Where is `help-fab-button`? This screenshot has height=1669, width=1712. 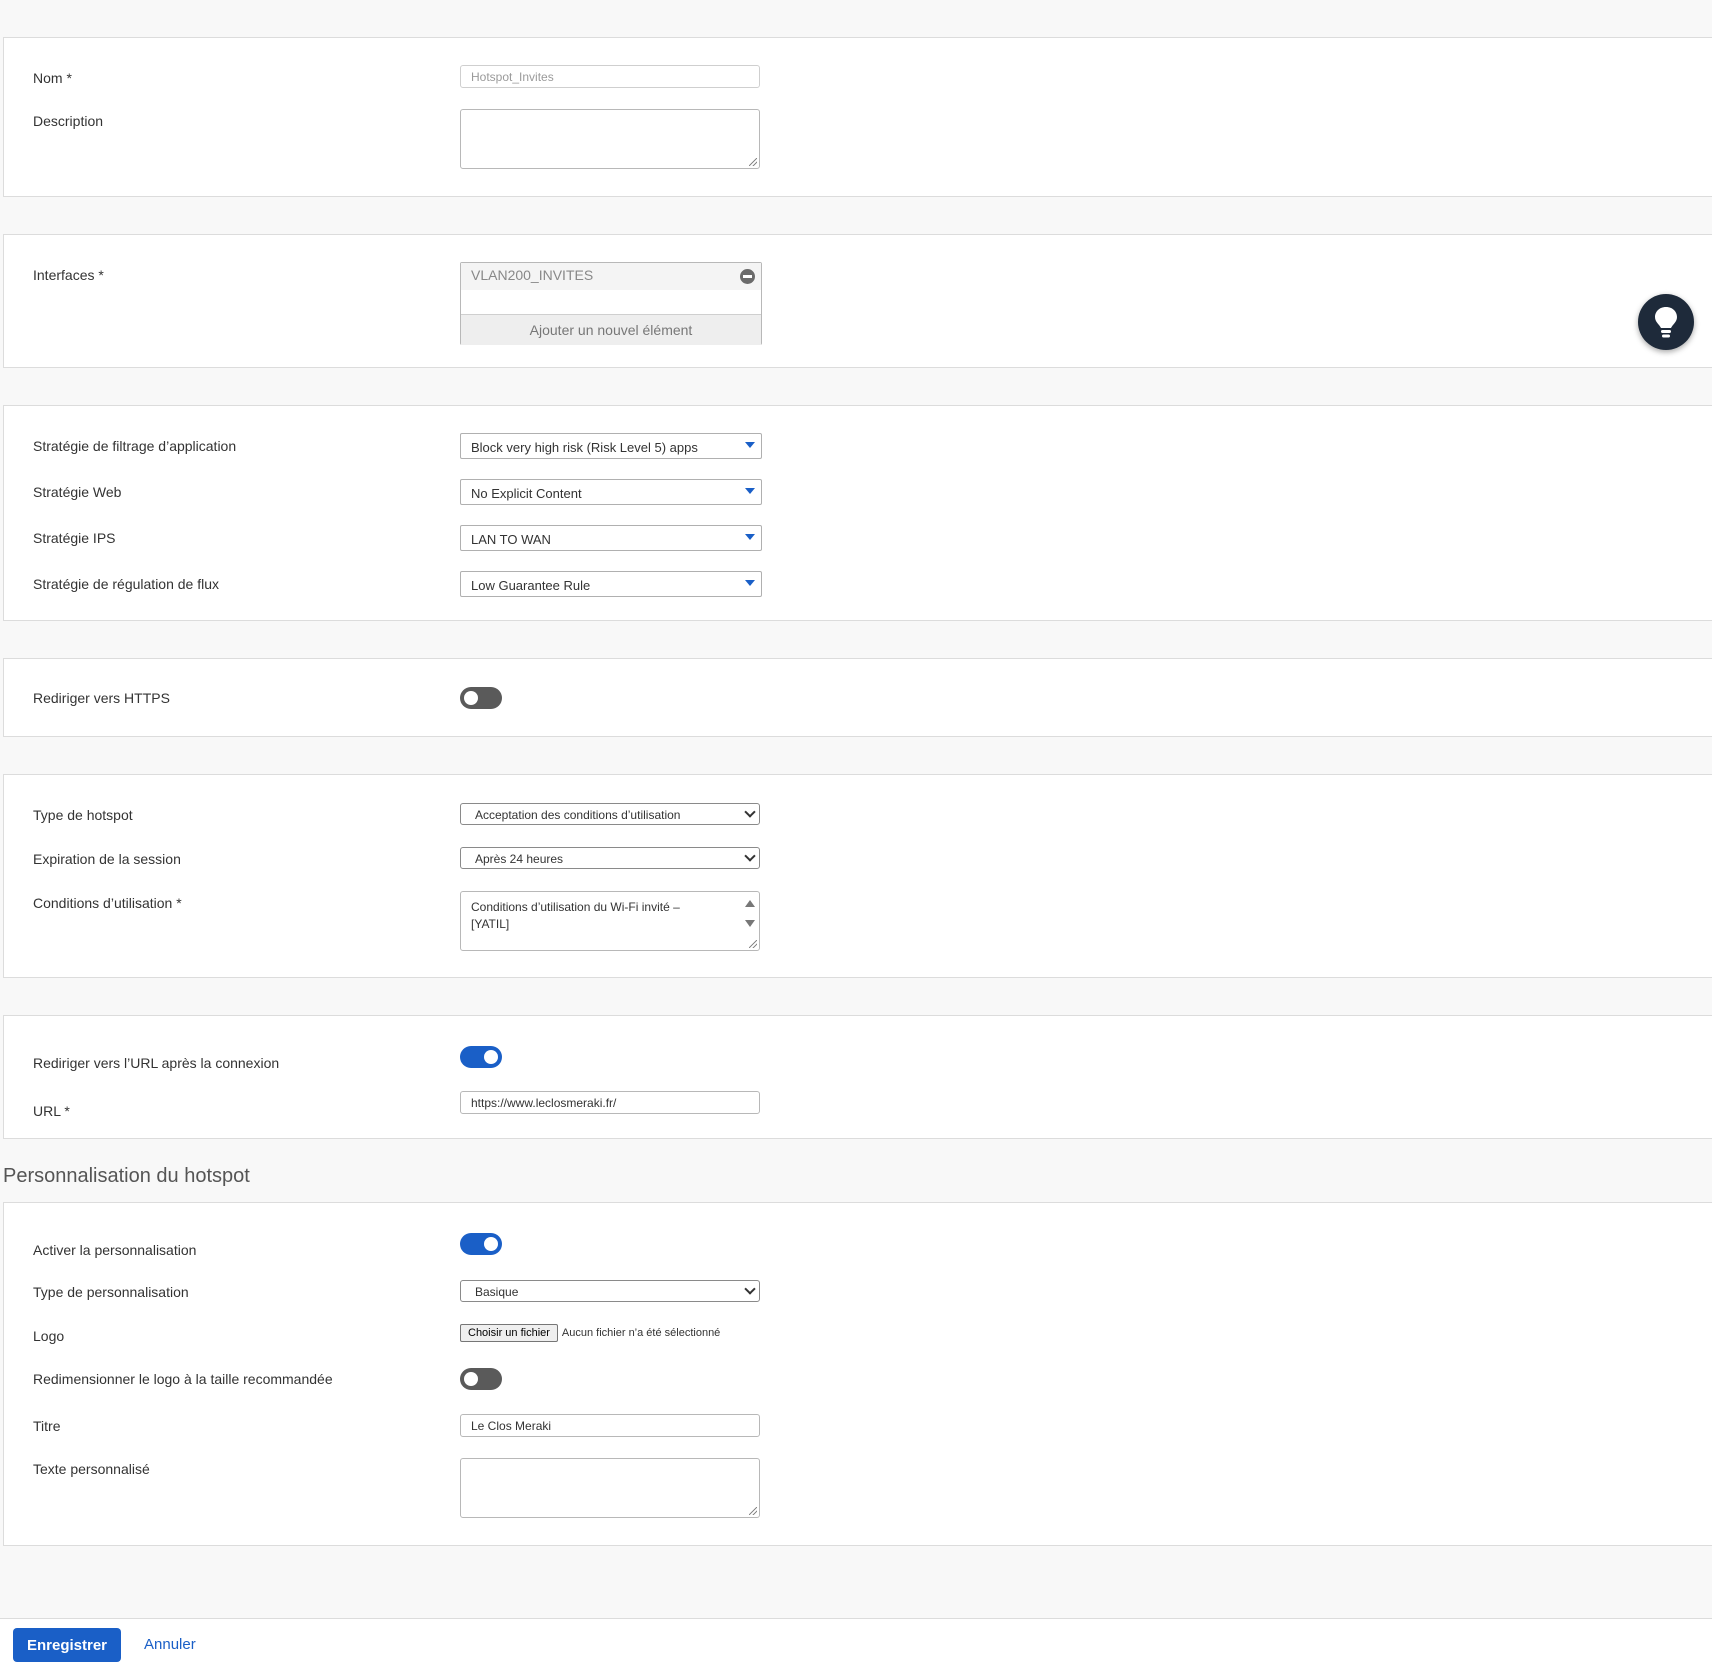
help-fab-button is located at coordinates (1666, 322).